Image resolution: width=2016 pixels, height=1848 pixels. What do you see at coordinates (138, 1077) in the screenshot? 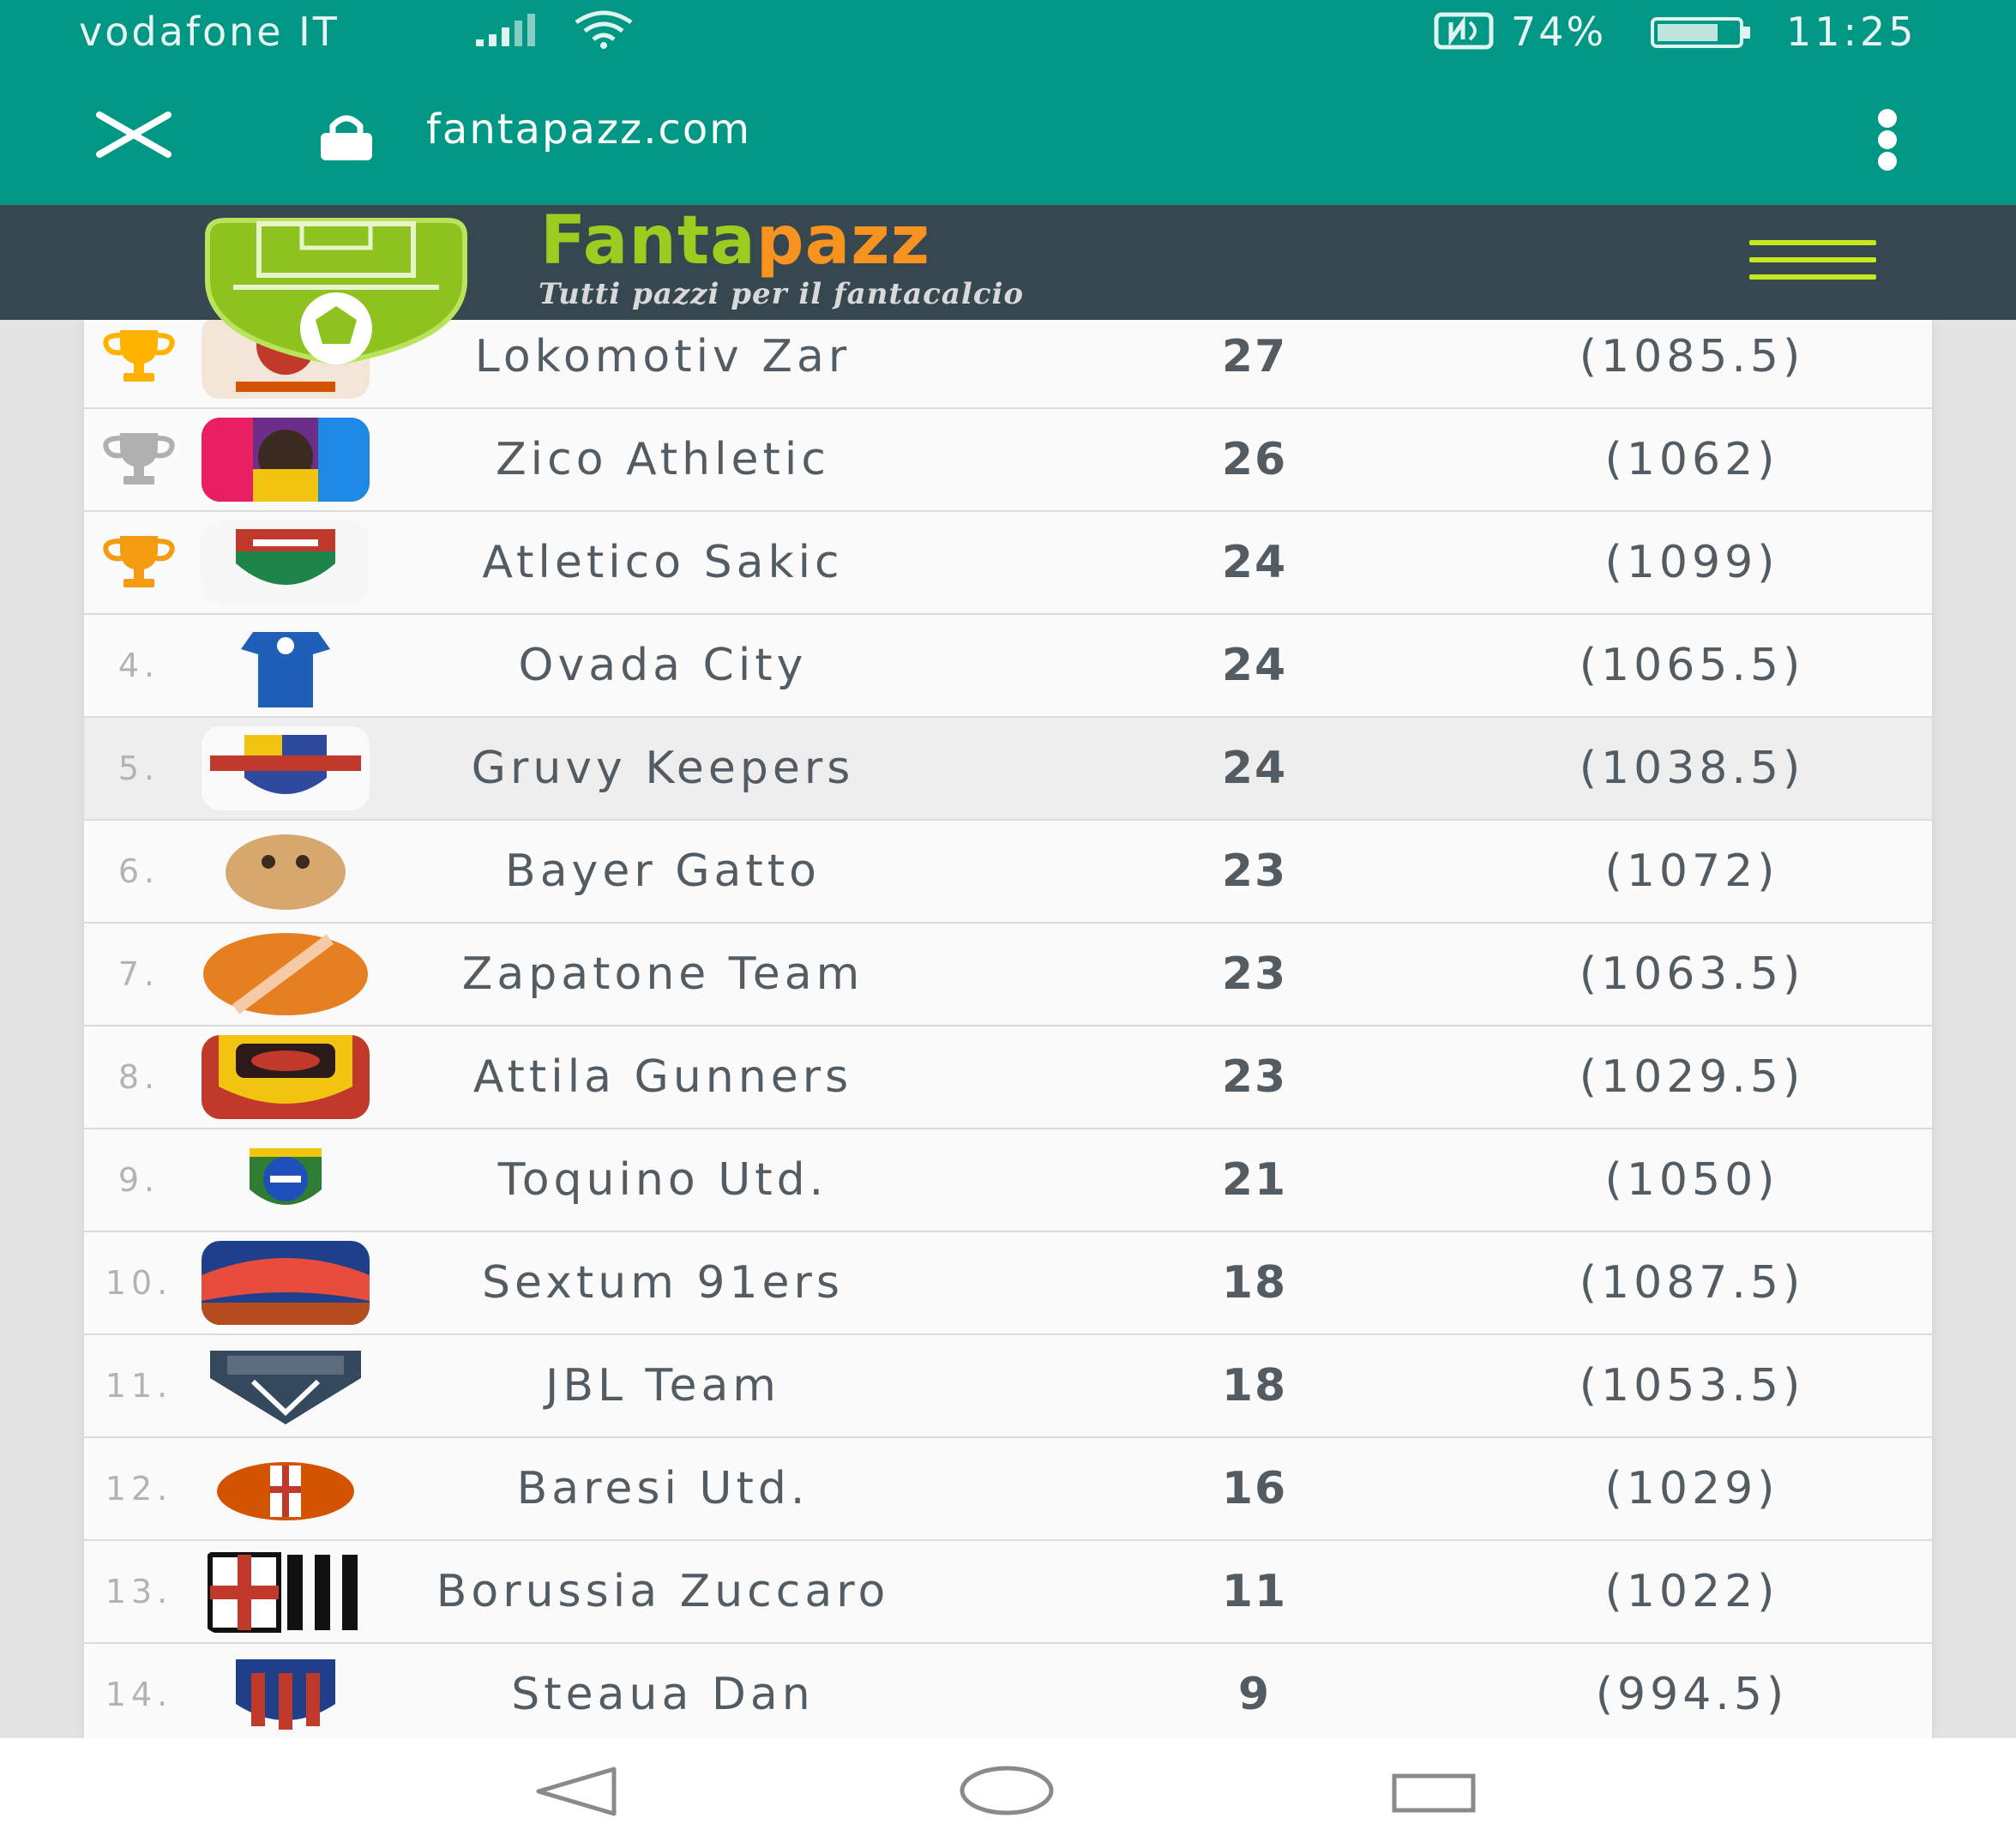
I see `rank-number: 8.` at bounding box center [138, 1077].